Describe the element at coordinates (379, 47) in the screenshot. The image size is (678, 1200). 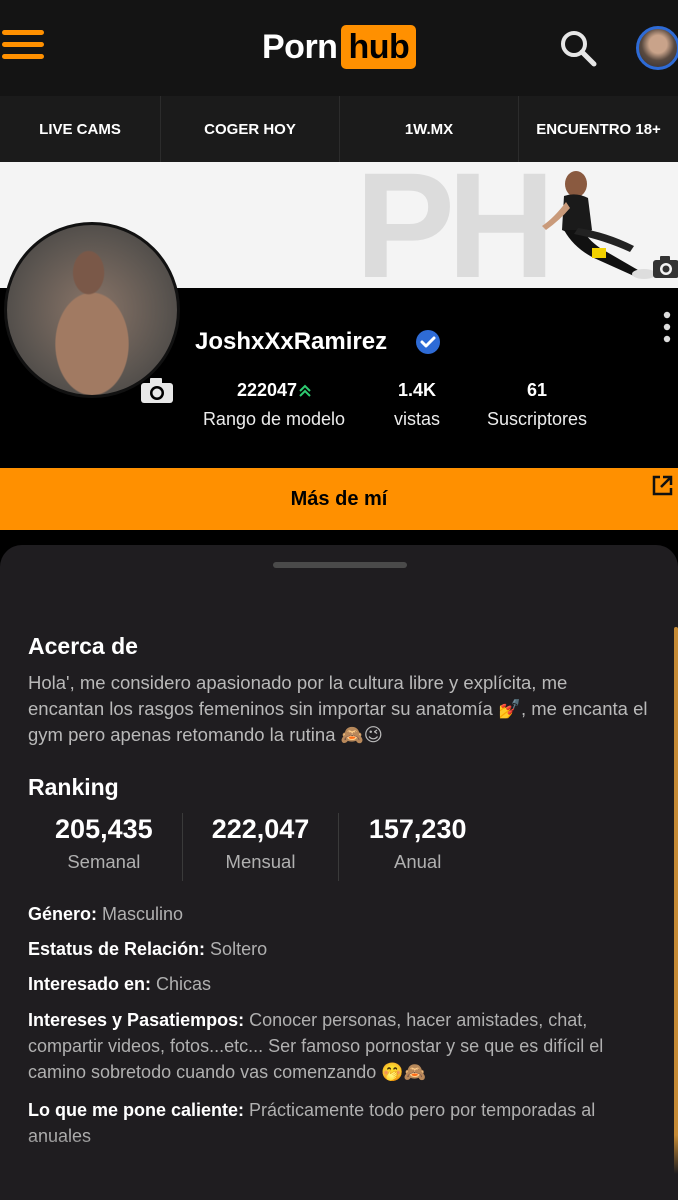
I see `logo-text-right: hub` at that location.